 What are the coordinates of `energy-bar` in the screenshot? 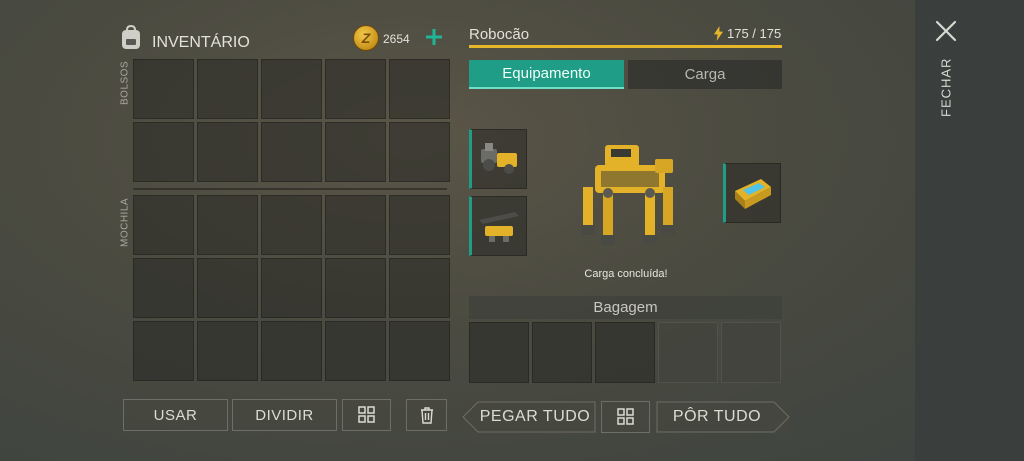 It's located at (625, 46).